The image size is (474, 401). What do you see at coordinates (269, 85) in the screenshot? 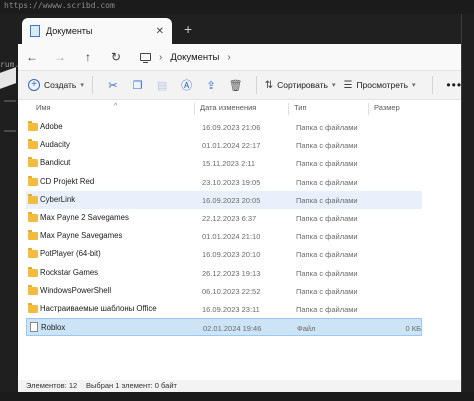
I see `sort-icon: ⇅` at bounding box center [269, 85].